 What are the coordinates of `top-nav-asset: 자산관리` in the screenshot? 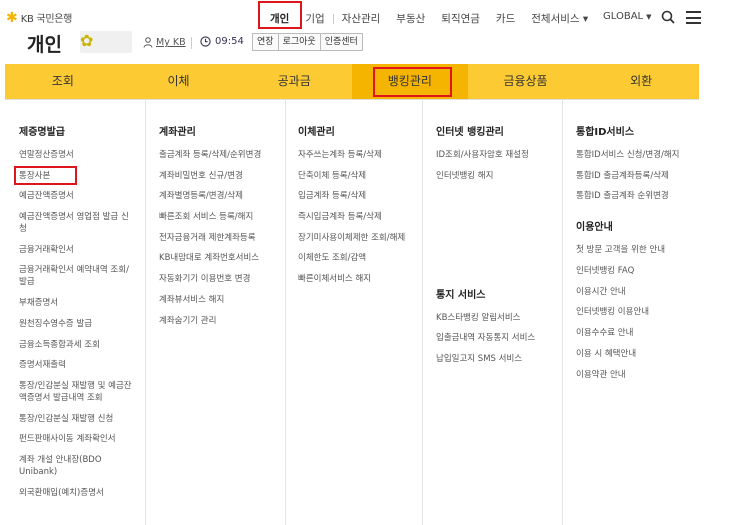 It's located at (361, 18).